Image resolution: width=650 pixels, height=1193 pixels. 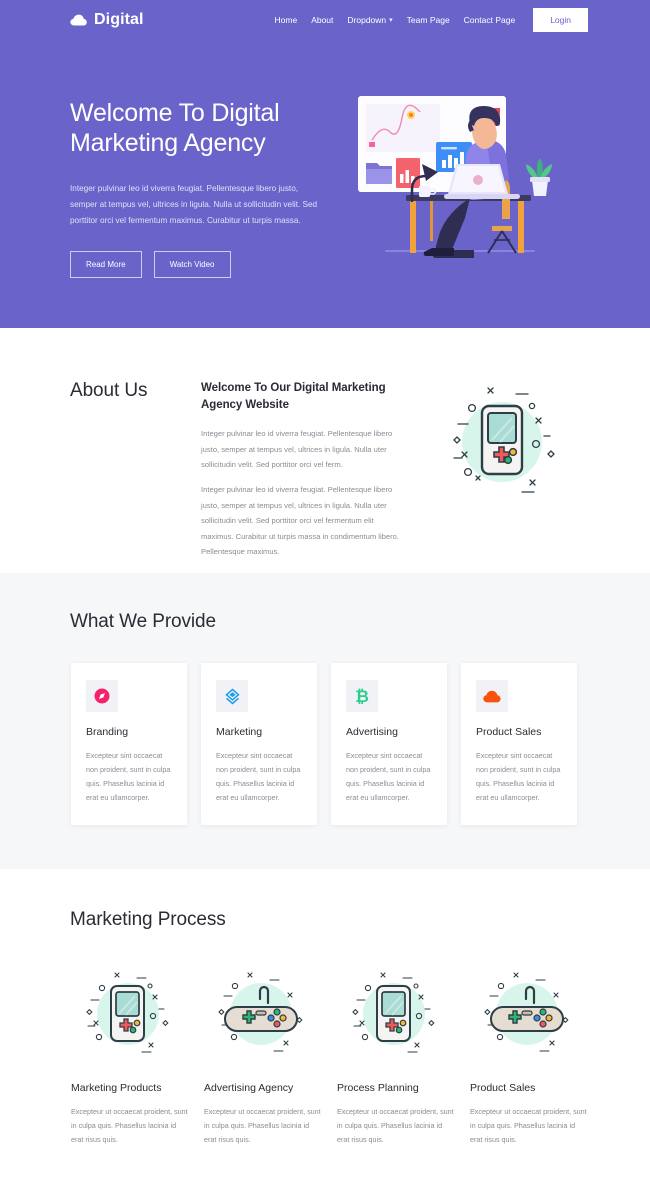 What do you see at coordinates (102, 696) in the screenshot?
I see `compass-icon` at bounding box center [102, 696].